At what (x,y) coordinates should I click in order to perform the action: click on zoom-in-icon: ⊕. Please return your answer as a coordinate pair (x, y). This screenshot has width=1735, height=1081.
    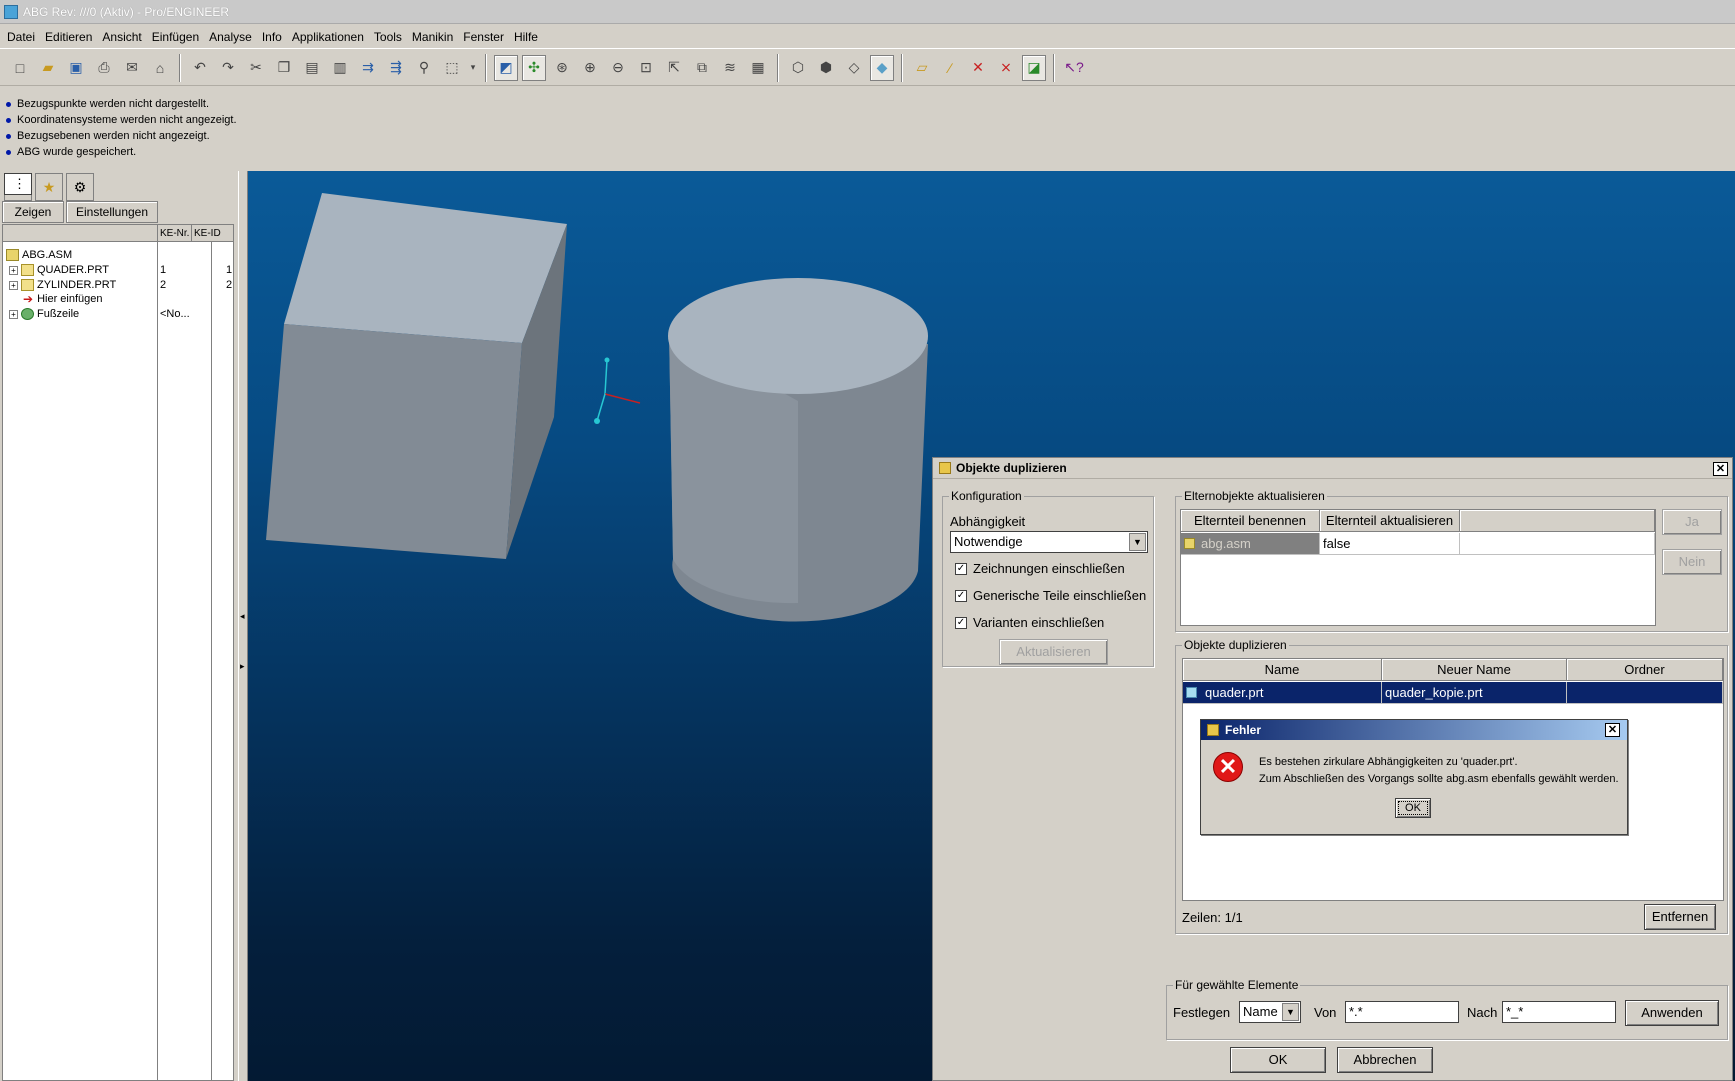
    Looking at the image, I should click on (590, 68).